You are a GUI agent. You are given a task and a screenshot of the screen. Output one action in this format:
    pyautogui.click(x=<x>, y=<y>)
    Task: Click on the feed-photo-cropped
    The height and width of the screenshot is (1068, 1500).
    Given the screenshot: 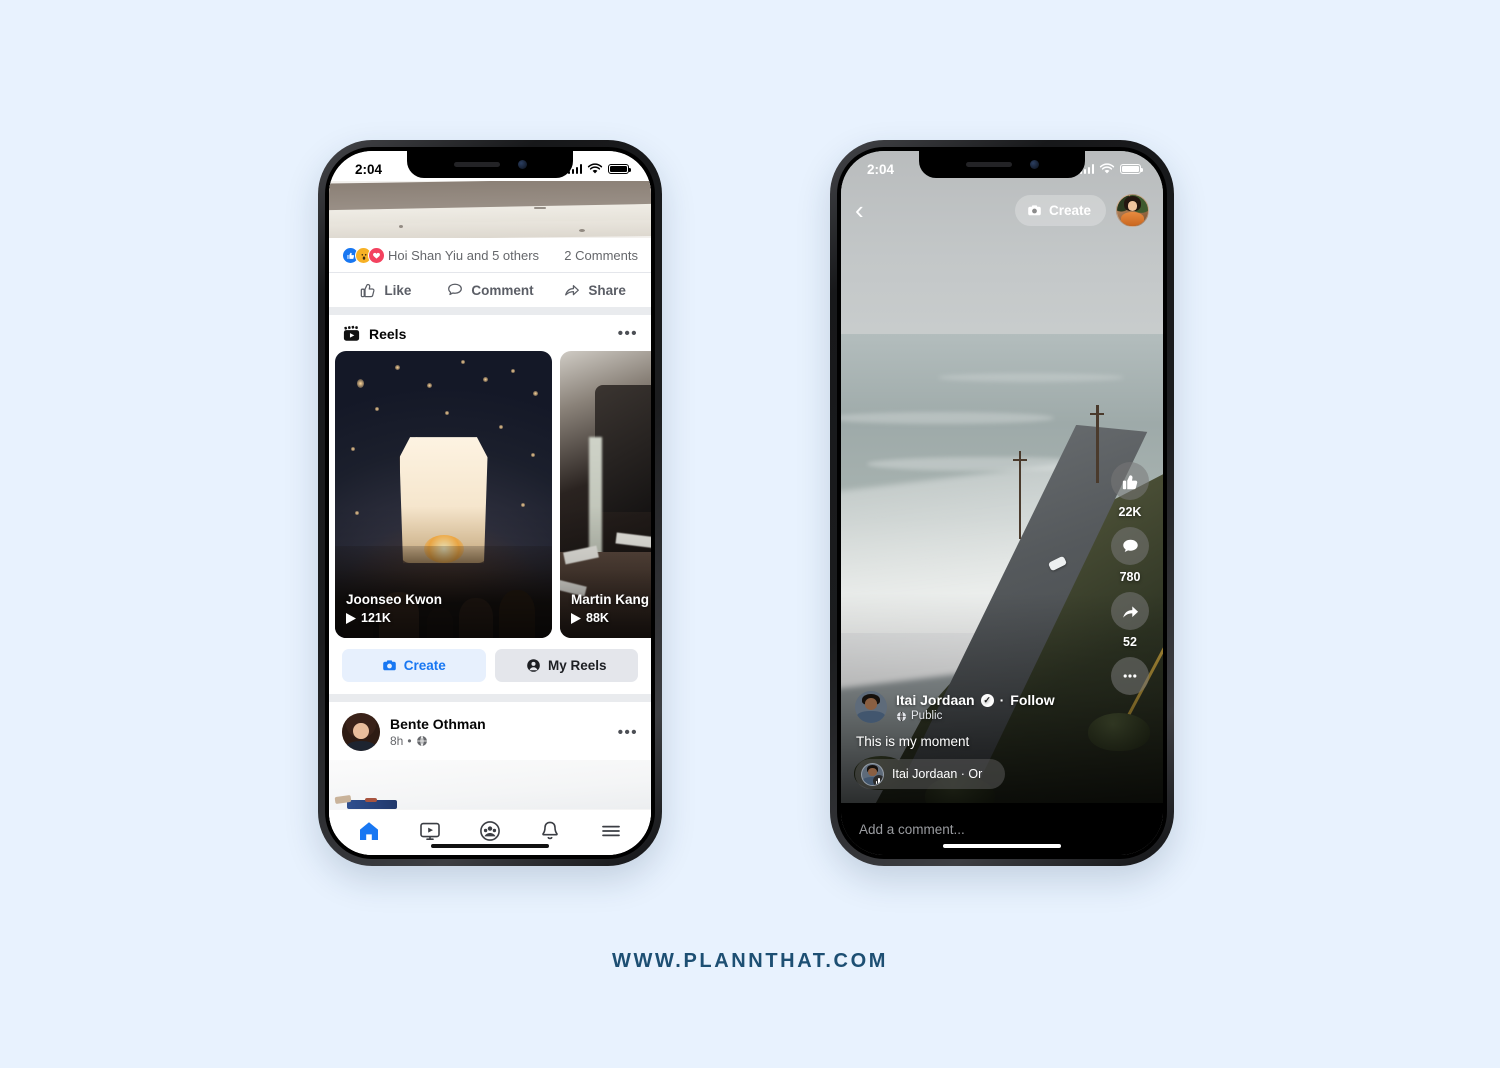 What is the action you would take?
    pyautogui.click(x=490, y=209)
    